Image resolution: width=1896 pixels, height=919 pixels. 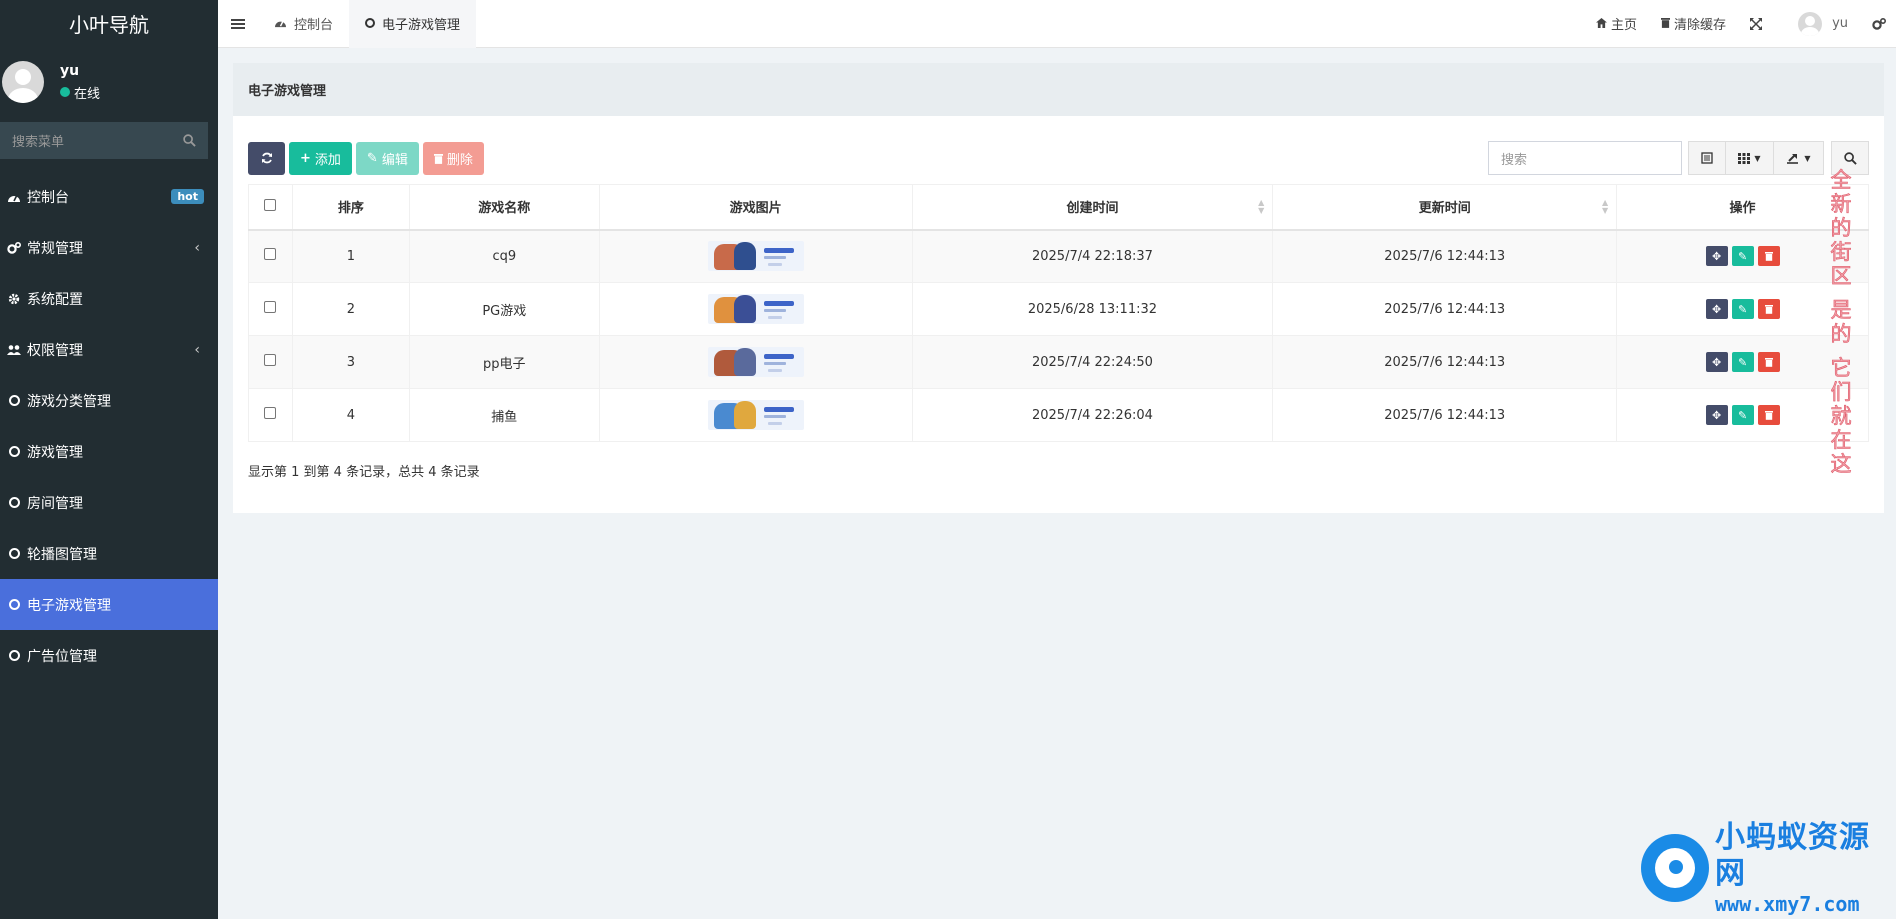 What do you see at coordinates (266, 158) in the screenshot?
I see `refresh-button` at bounding box center [266, 158].